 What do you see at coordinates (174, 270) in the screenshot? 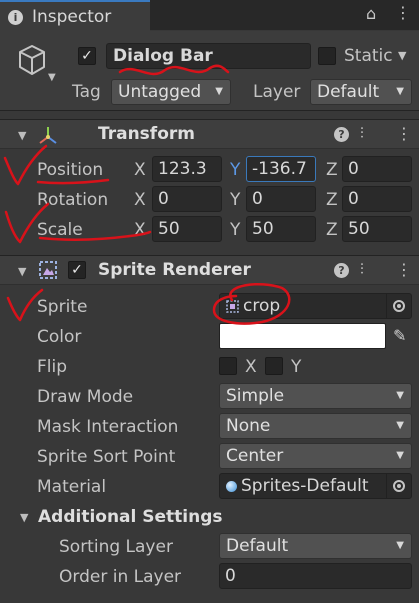
I see `sprite-renderer-title: Sprite Renderer` at bounding box center [174, 270].